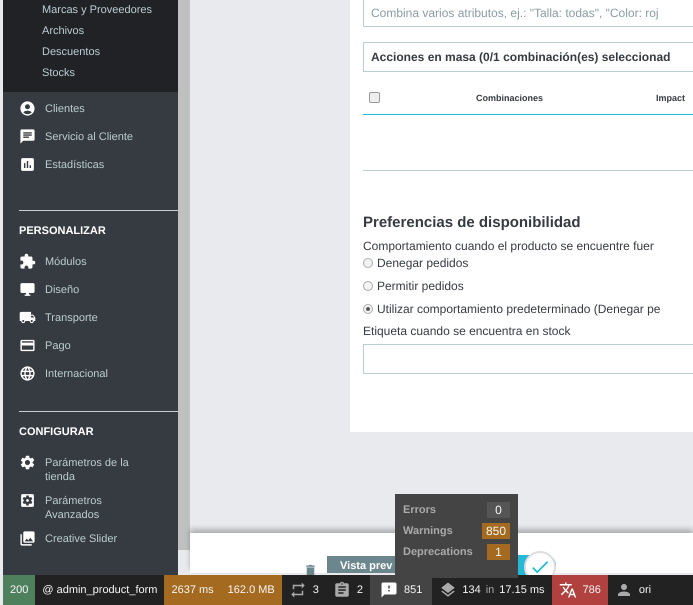 This screenshot has height=605, width=693. What do you see at coordinates (438, 552) in the screenshot?
I see `log-type-label: Deprecations` at bounding box center [438, 552].